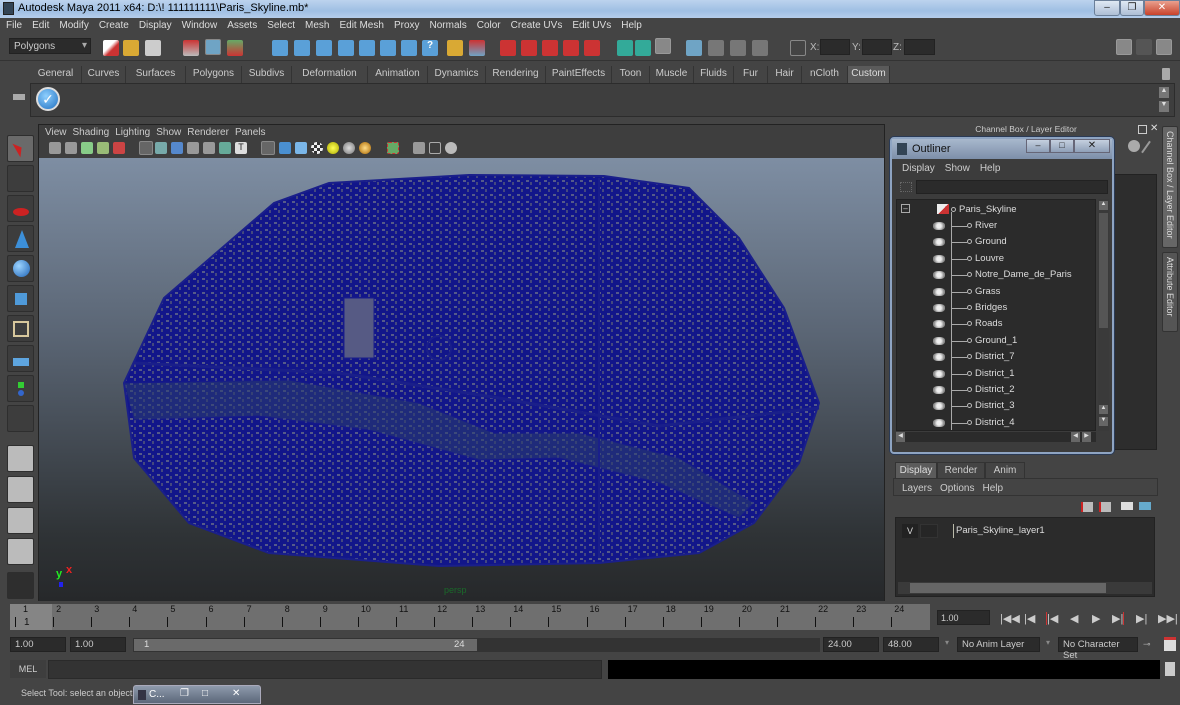 The width and height of the screenshot is (1180, 705). What do you see at coordinates (39, 24) in the screenshot?
I see `menu-edit: Edit` at bounding box center [39, 24].